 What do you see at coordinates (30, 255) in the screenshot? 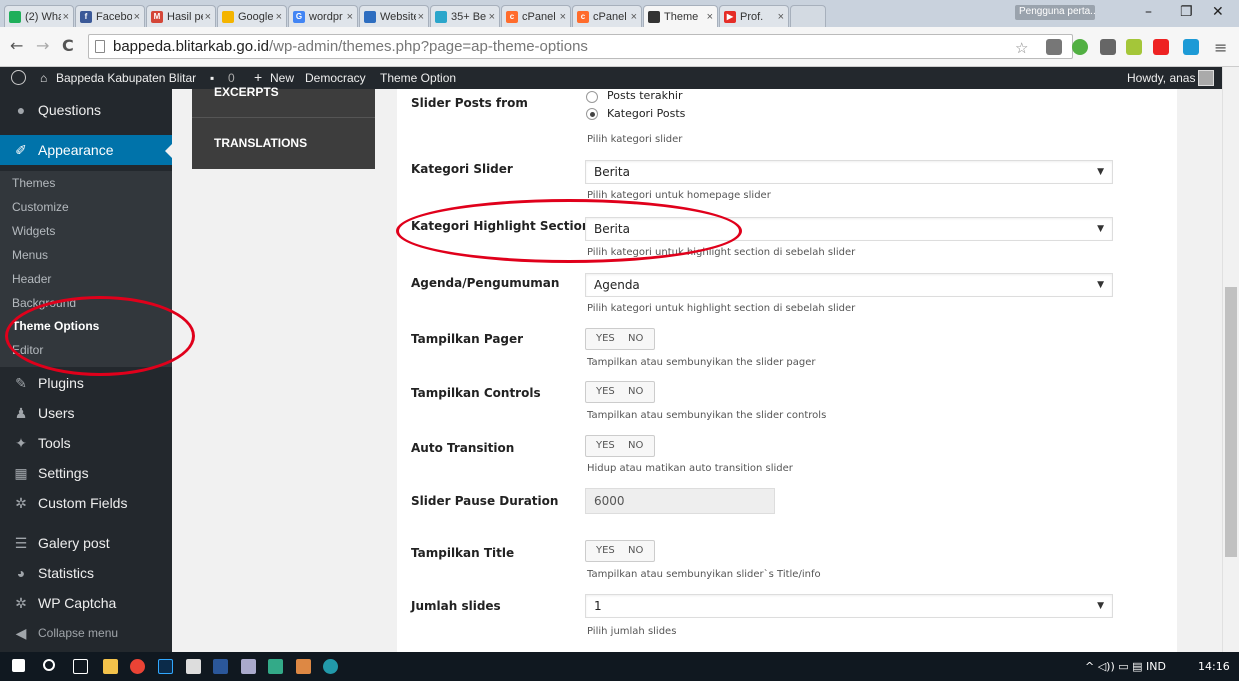
I see `submenu-menus: Menus` at bounding box center [30, 255].